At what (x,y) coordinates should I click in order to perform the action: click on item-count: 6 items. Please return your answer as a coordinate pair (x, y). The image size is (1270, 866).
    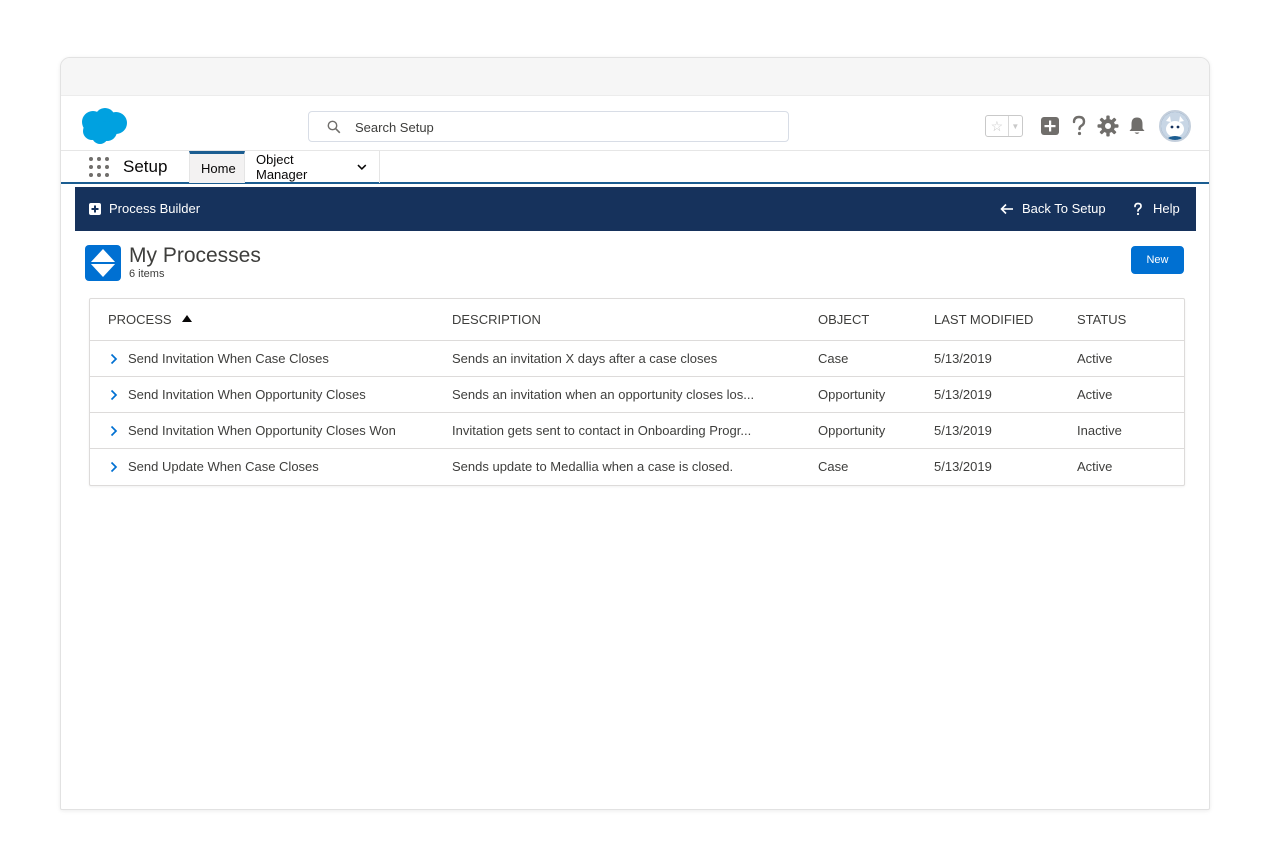
    Looking at the image, I should click on (147, 274).